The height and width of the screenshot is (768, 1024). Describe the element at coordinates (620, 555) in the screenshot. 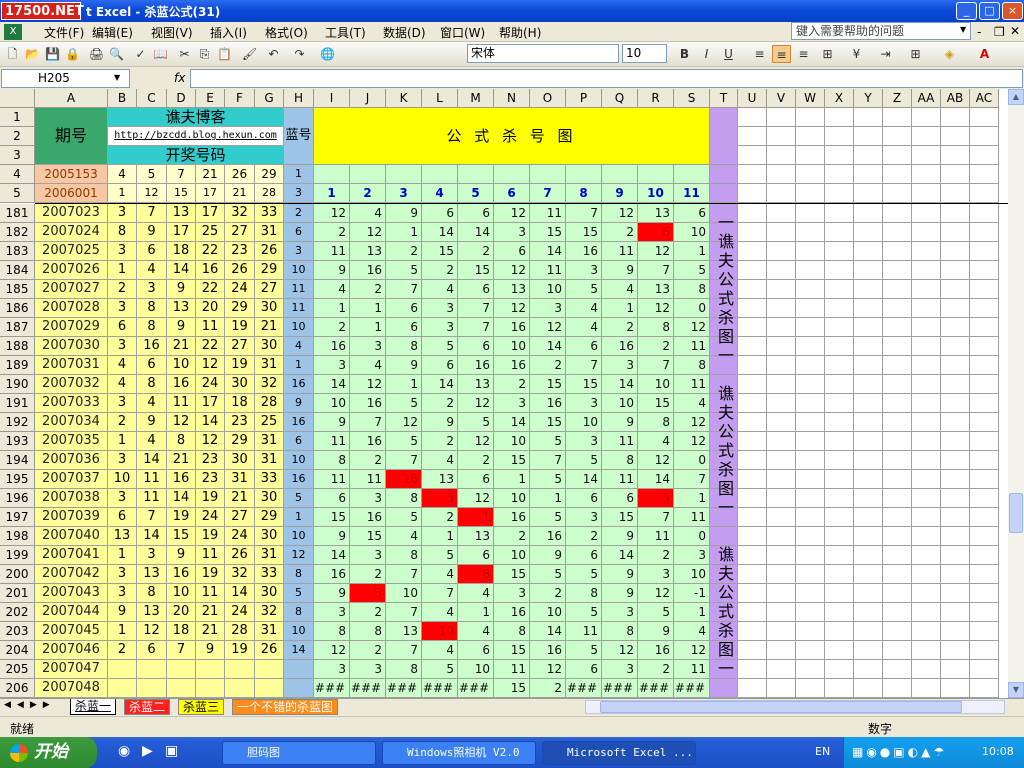

I see `formula-cell: 14` at that location.